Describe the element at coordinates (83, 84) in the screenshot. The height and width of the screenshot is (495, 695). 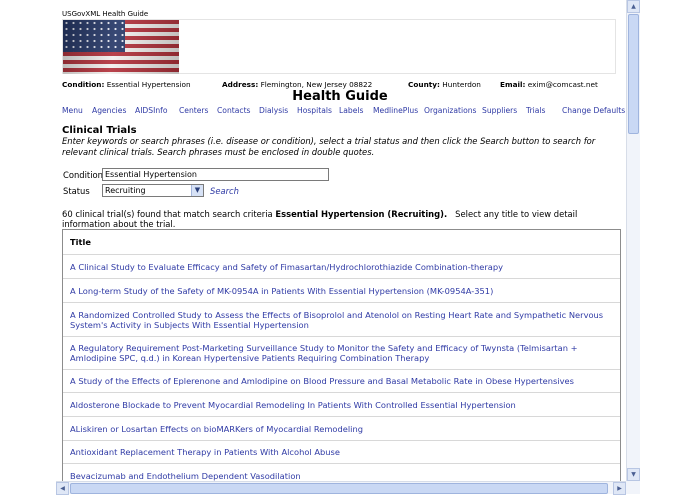
I see `header-condition-label: Condition:` at that location.